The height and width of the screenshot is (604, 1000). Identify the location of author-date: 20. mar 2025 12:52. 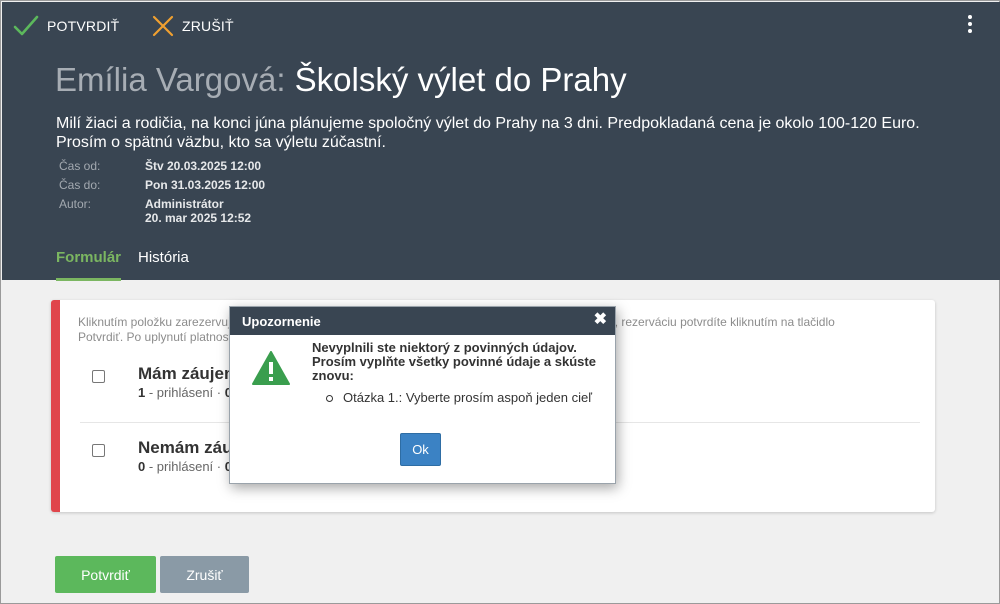
(198, 218).